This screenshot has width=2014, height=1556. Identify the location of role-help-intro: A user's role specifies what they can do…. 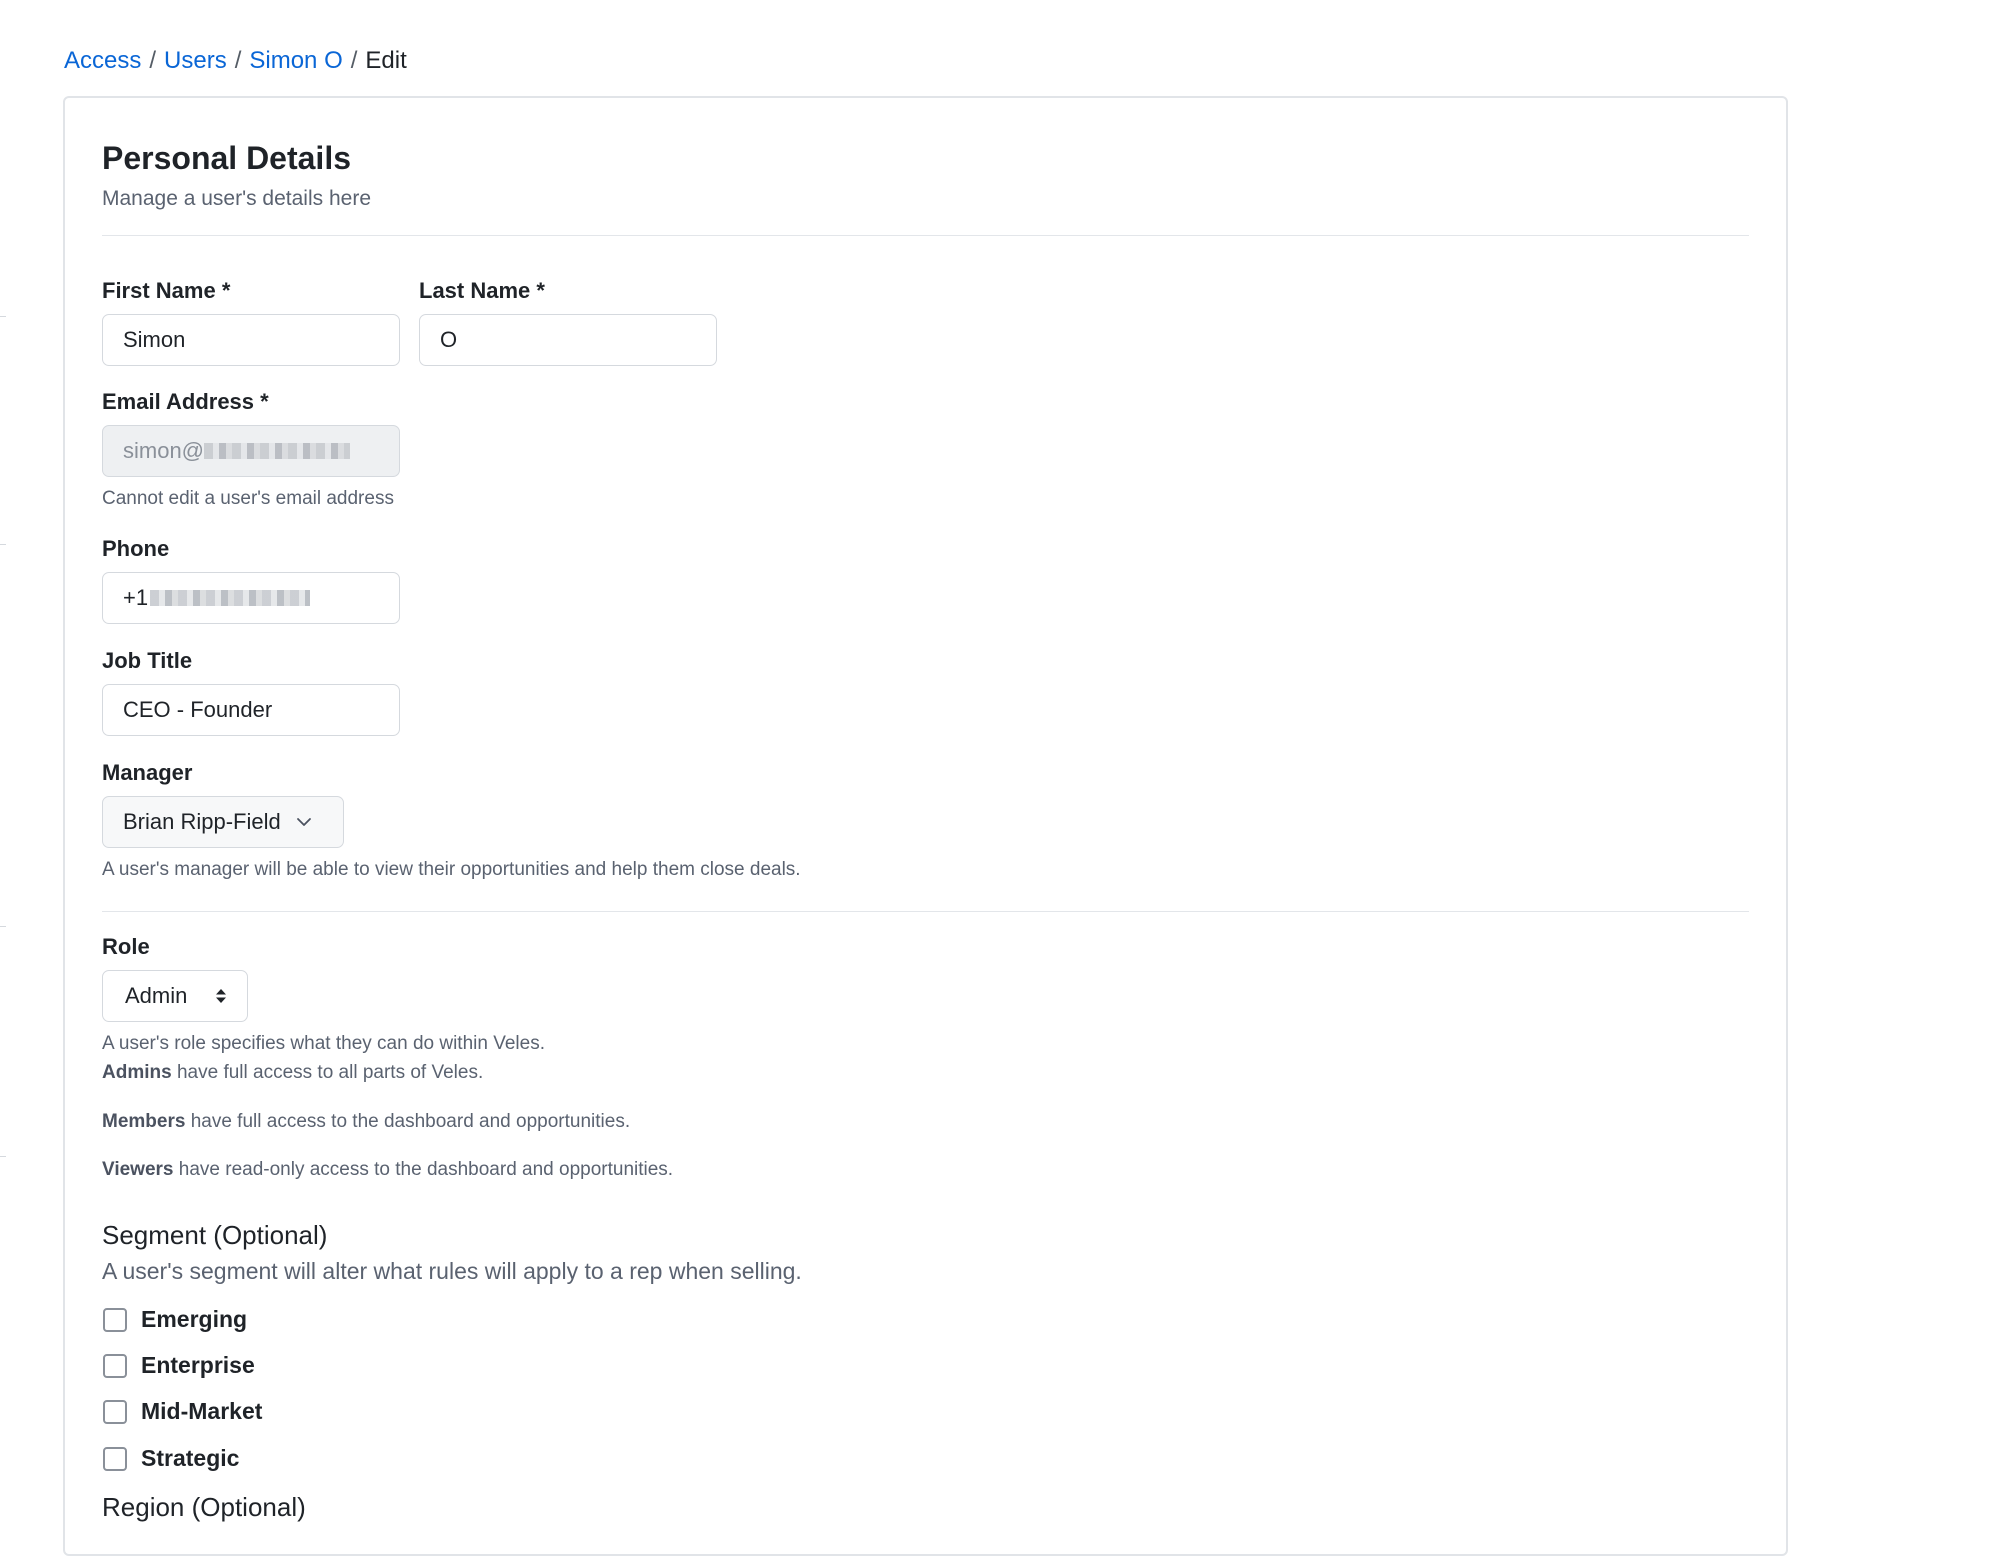
(323, 1043).